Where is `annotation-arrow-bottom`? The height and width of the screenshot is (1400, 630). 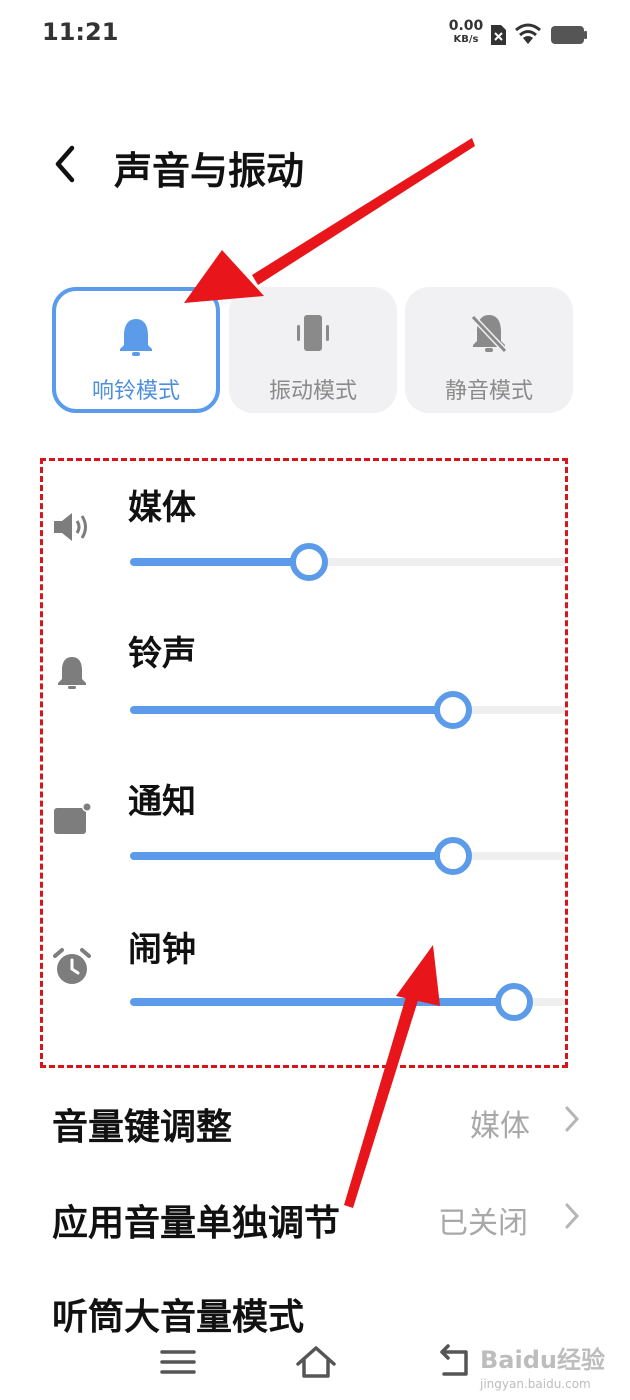 annotation-arrow-bottom is located at coordinates (392, 1076).